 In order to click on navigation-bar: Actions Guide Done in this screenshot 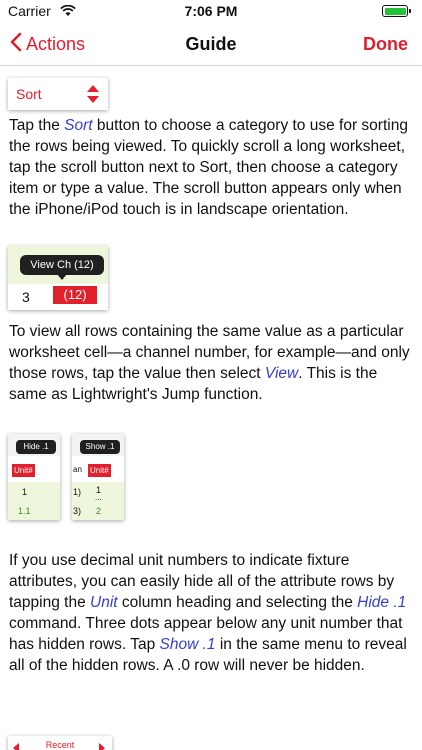, I will do `click(211, 44)`.